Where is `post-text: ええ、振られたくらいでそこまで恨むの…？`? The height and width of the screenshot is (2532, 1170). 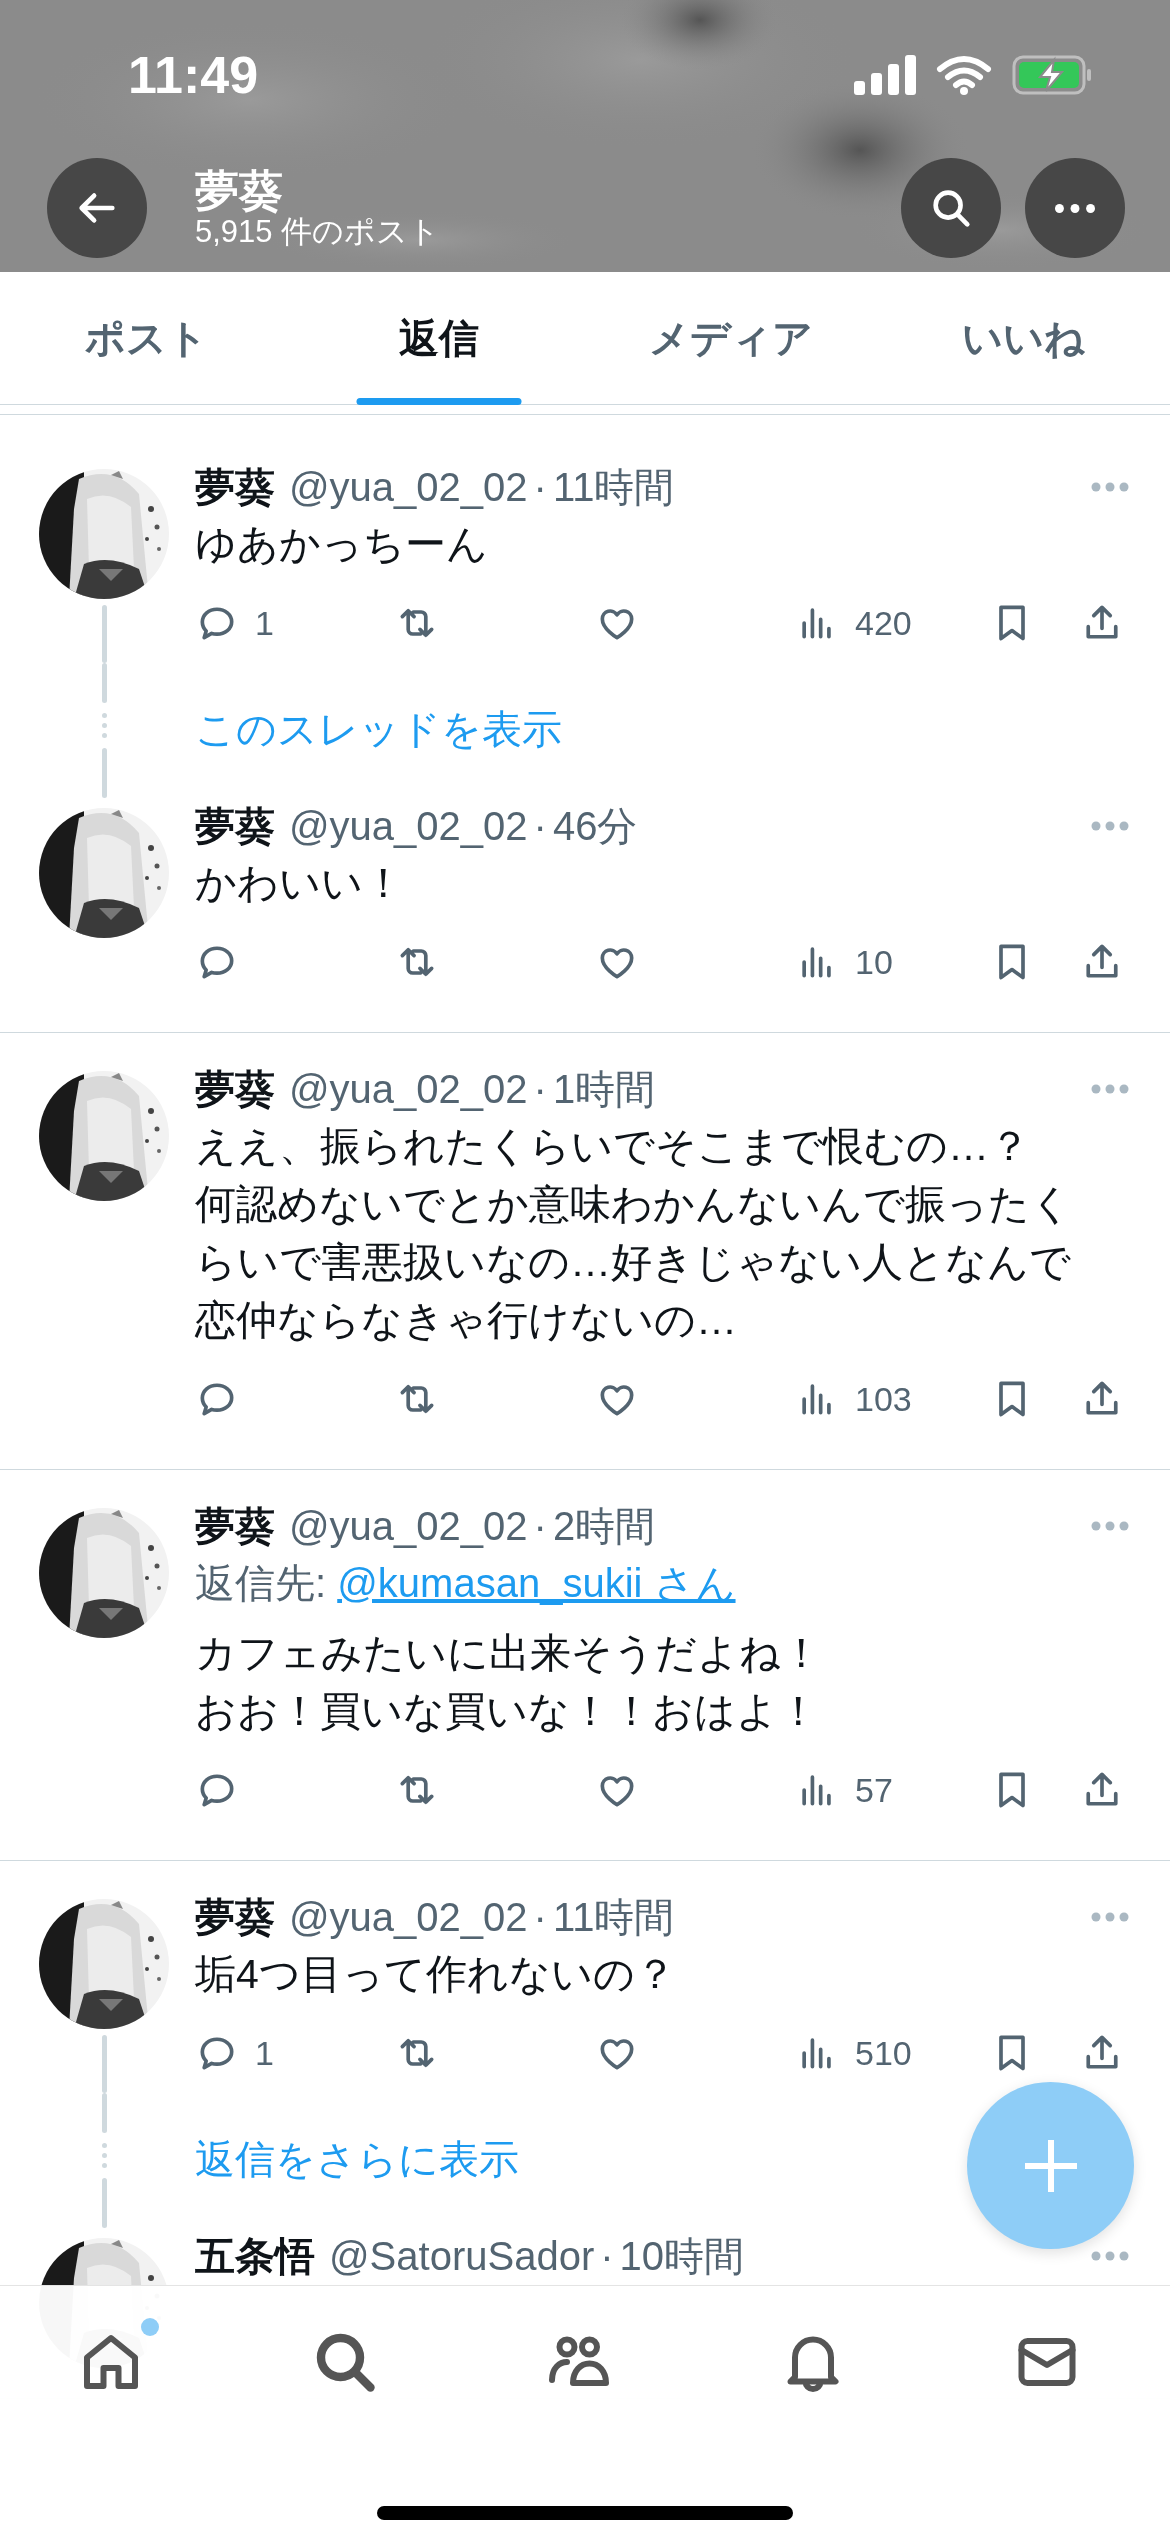 post-text: ええ、振られたくらいでそこまで恨むの…？ is located at coordinates (613, 1146).